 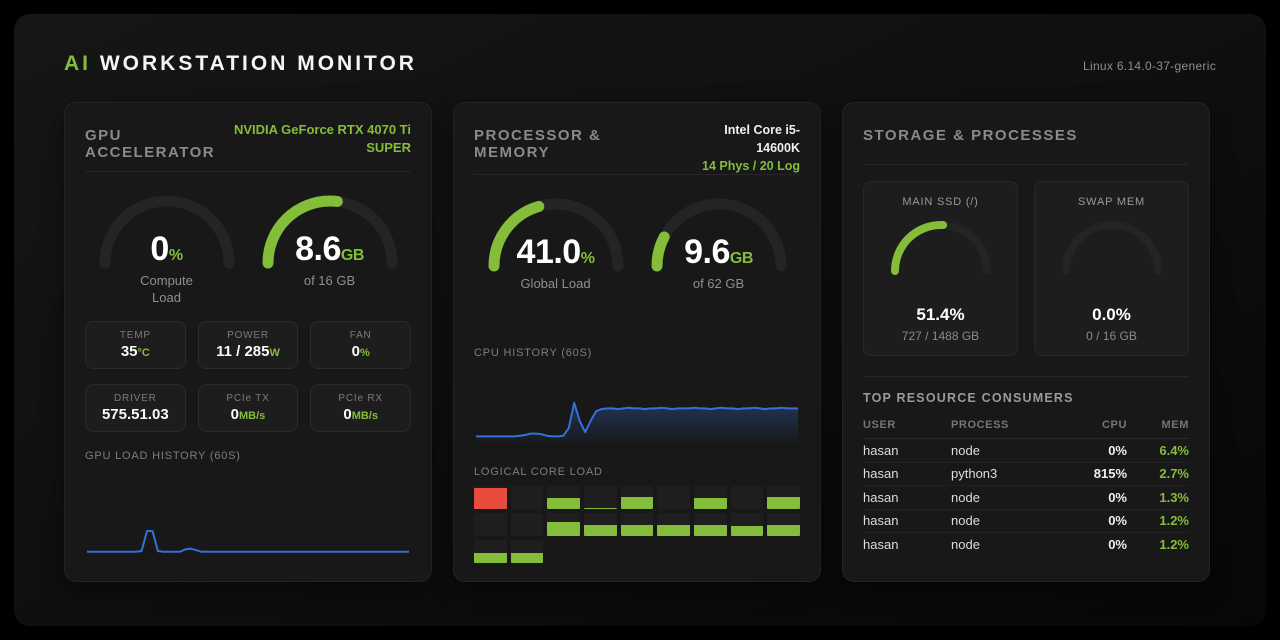 What do you see at coordinates (968, 398) in the screenshot?
I see `process-table-title: TOP RESOURCE CONSUMERS` at bounding box center [968, 398].